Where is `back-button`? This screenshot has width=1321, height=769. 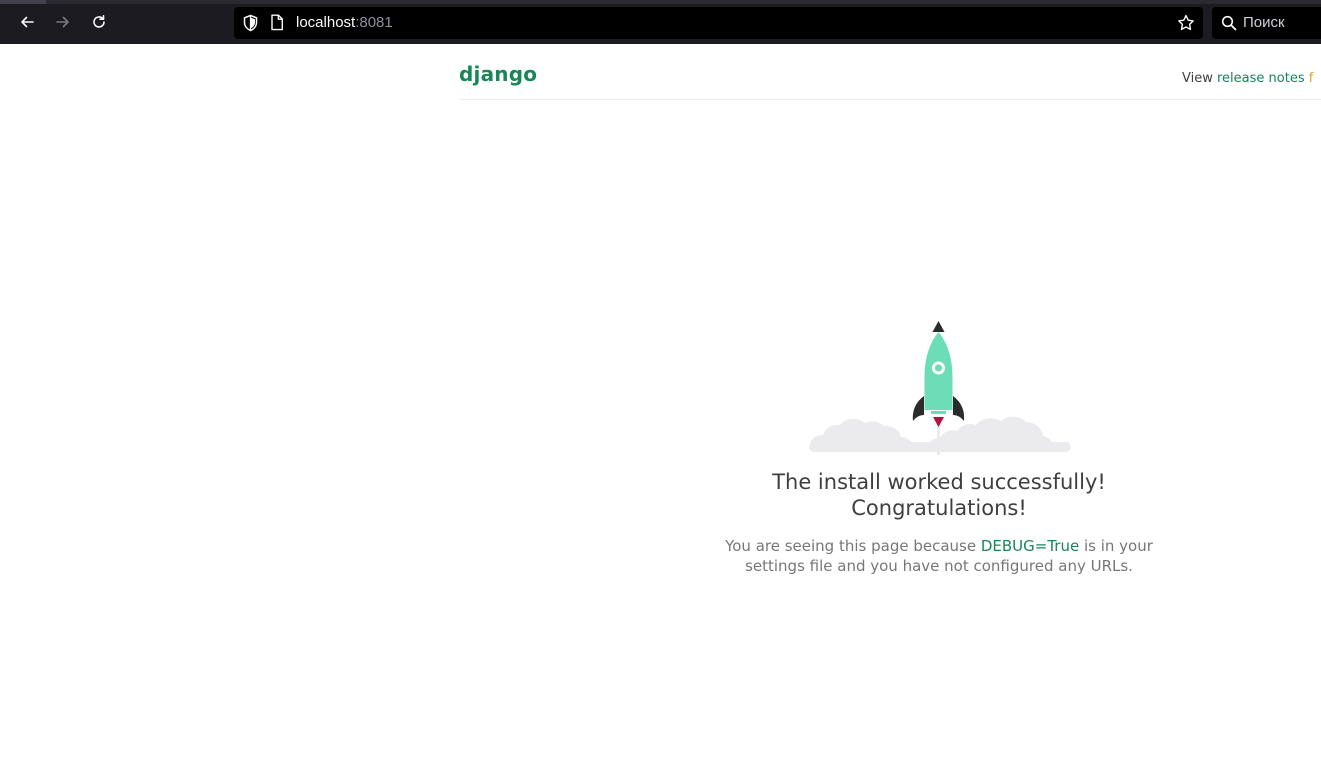 back-button is located at coordinates (27, 22).